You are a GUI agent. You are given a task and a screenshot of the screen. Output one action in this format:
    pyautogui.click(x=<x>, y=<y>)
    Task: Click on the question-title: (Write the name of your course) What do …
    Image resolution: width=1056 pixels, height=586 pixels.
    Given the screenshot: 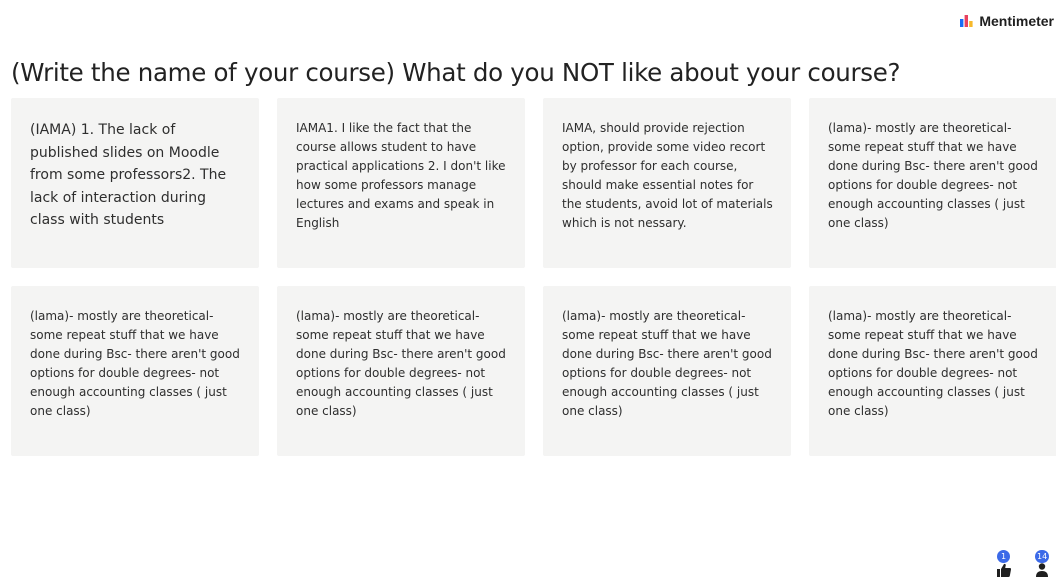 What is the action you would take?
    pyautogui.click(x=456, y=72)
    